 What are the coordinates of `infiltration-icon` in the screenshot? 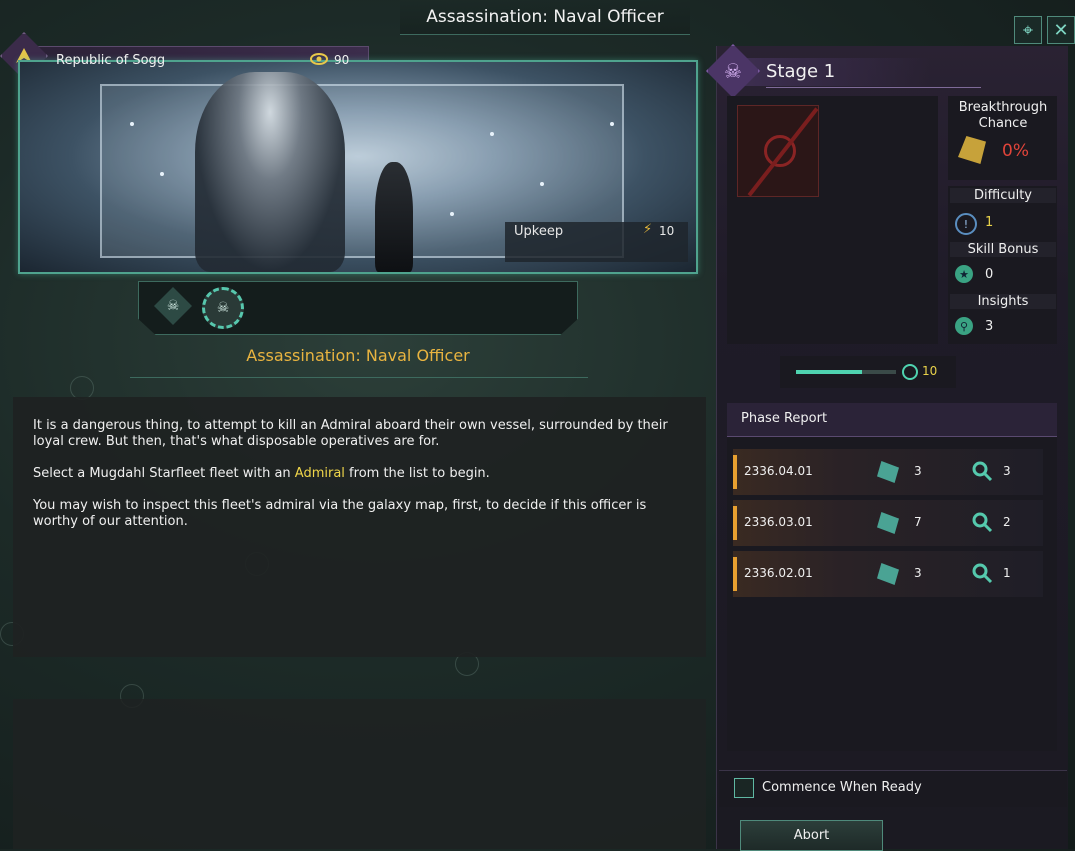 It's located at (910, 372).